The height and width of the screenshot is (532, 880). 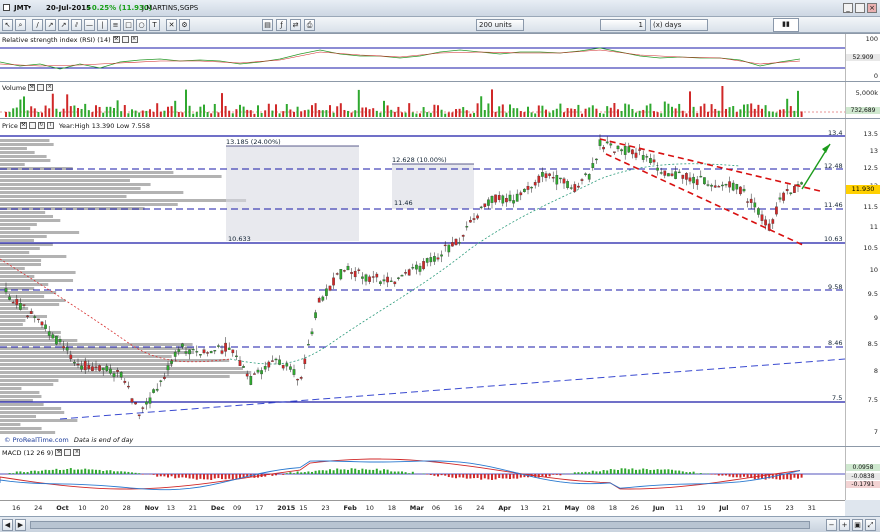 What do you see at coordinates (115, 25) in the screenshot?
I see `fibonacci-icon: ≡` at bounding box center [115, 25].